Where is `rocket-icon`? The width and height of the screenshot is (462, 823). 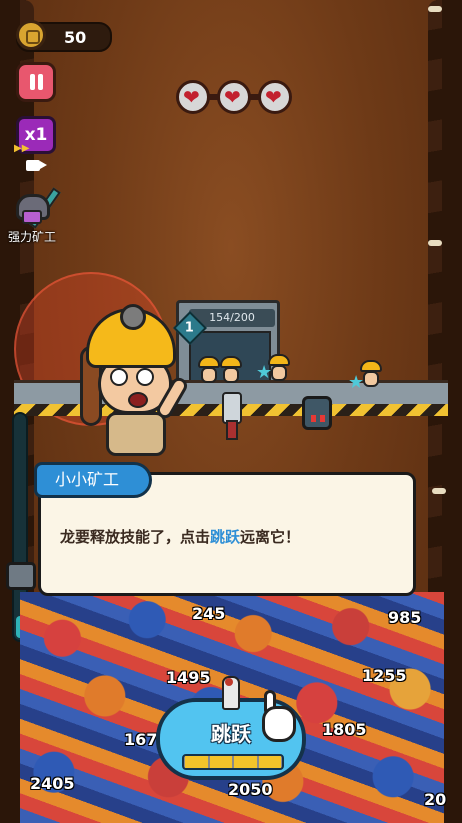
rocket-icon is located at coordinates (229, 696).